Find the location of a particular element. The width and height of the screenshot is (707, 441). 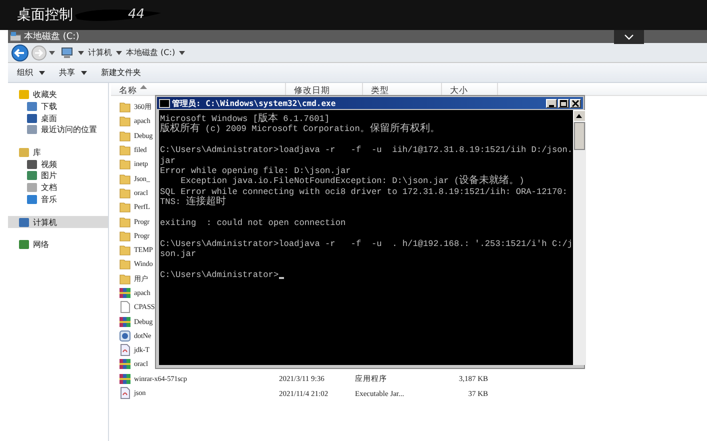

address-bar: 计算机 本地磁盘 (C:) is located at coordinates (123, 52).